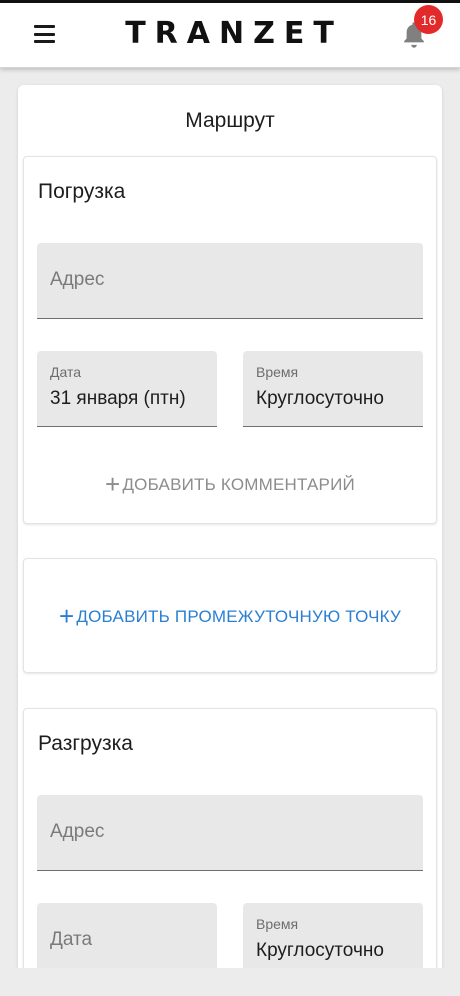 Image resolution: width=460 pixels, height=996 pixels. I want to click on notification-count-badge: 16, so click(428, 19).